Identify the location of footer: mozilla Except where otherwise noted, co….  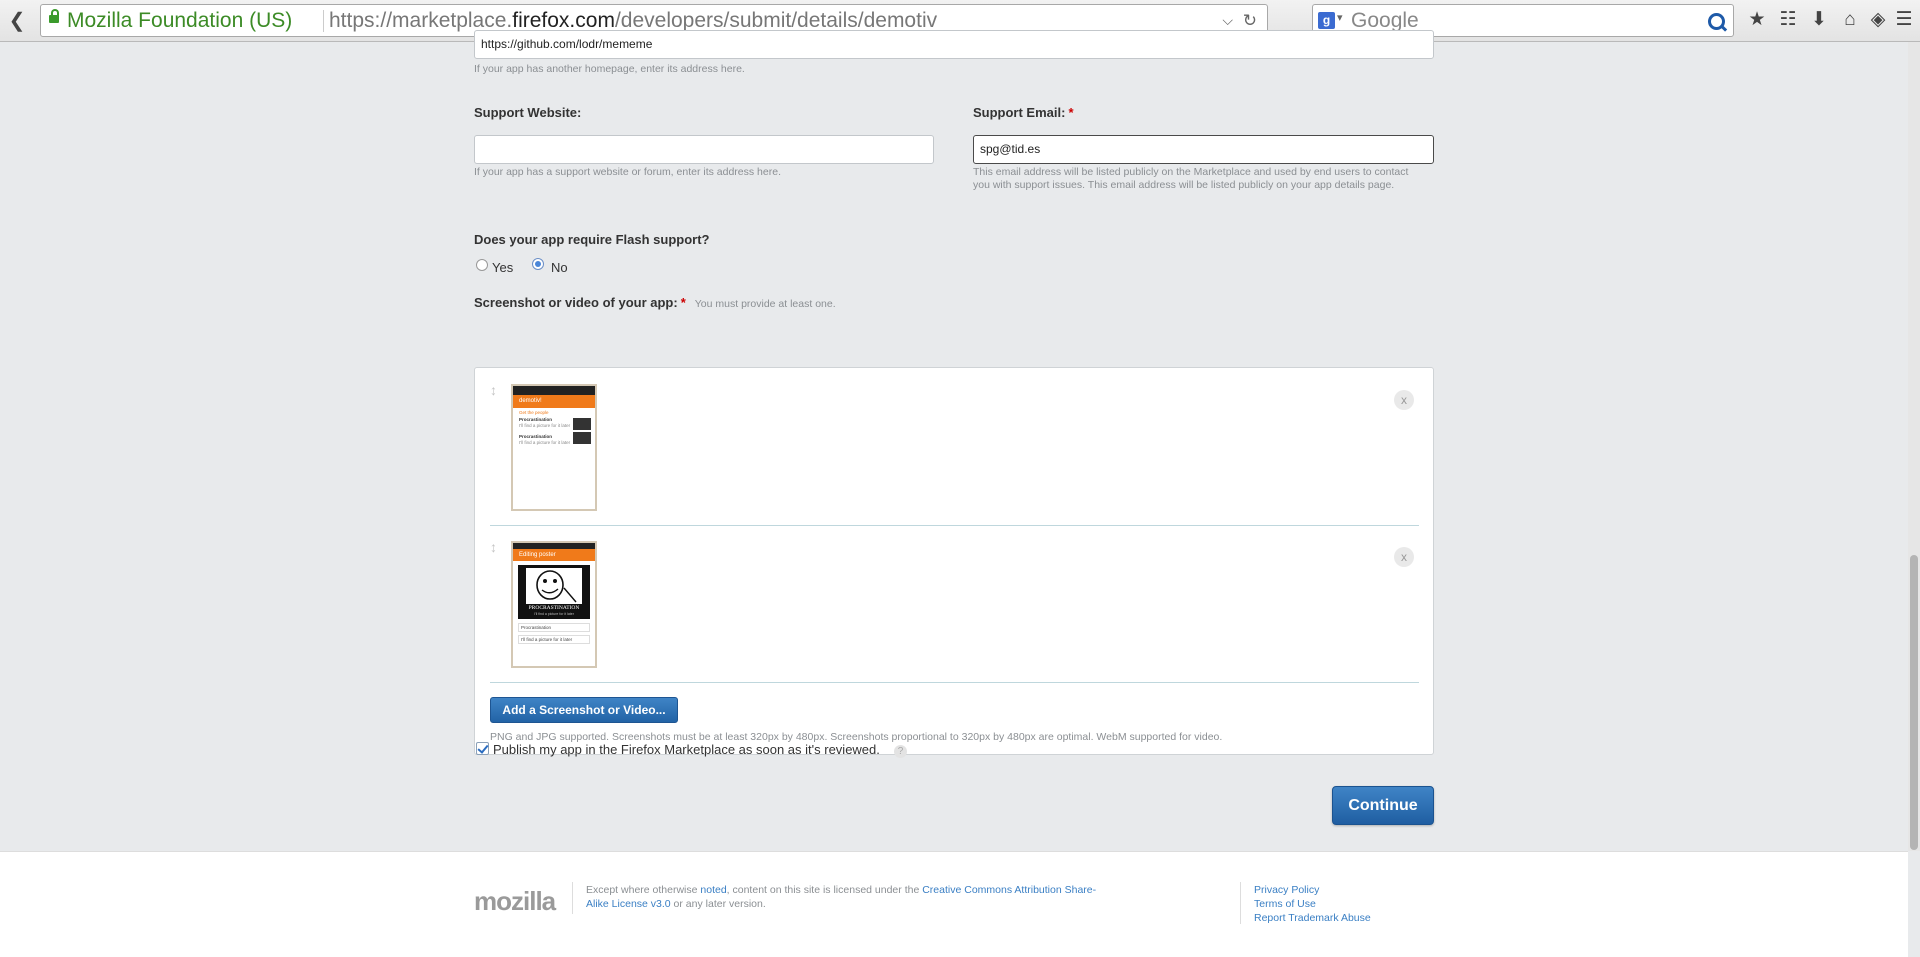
(954, 904).